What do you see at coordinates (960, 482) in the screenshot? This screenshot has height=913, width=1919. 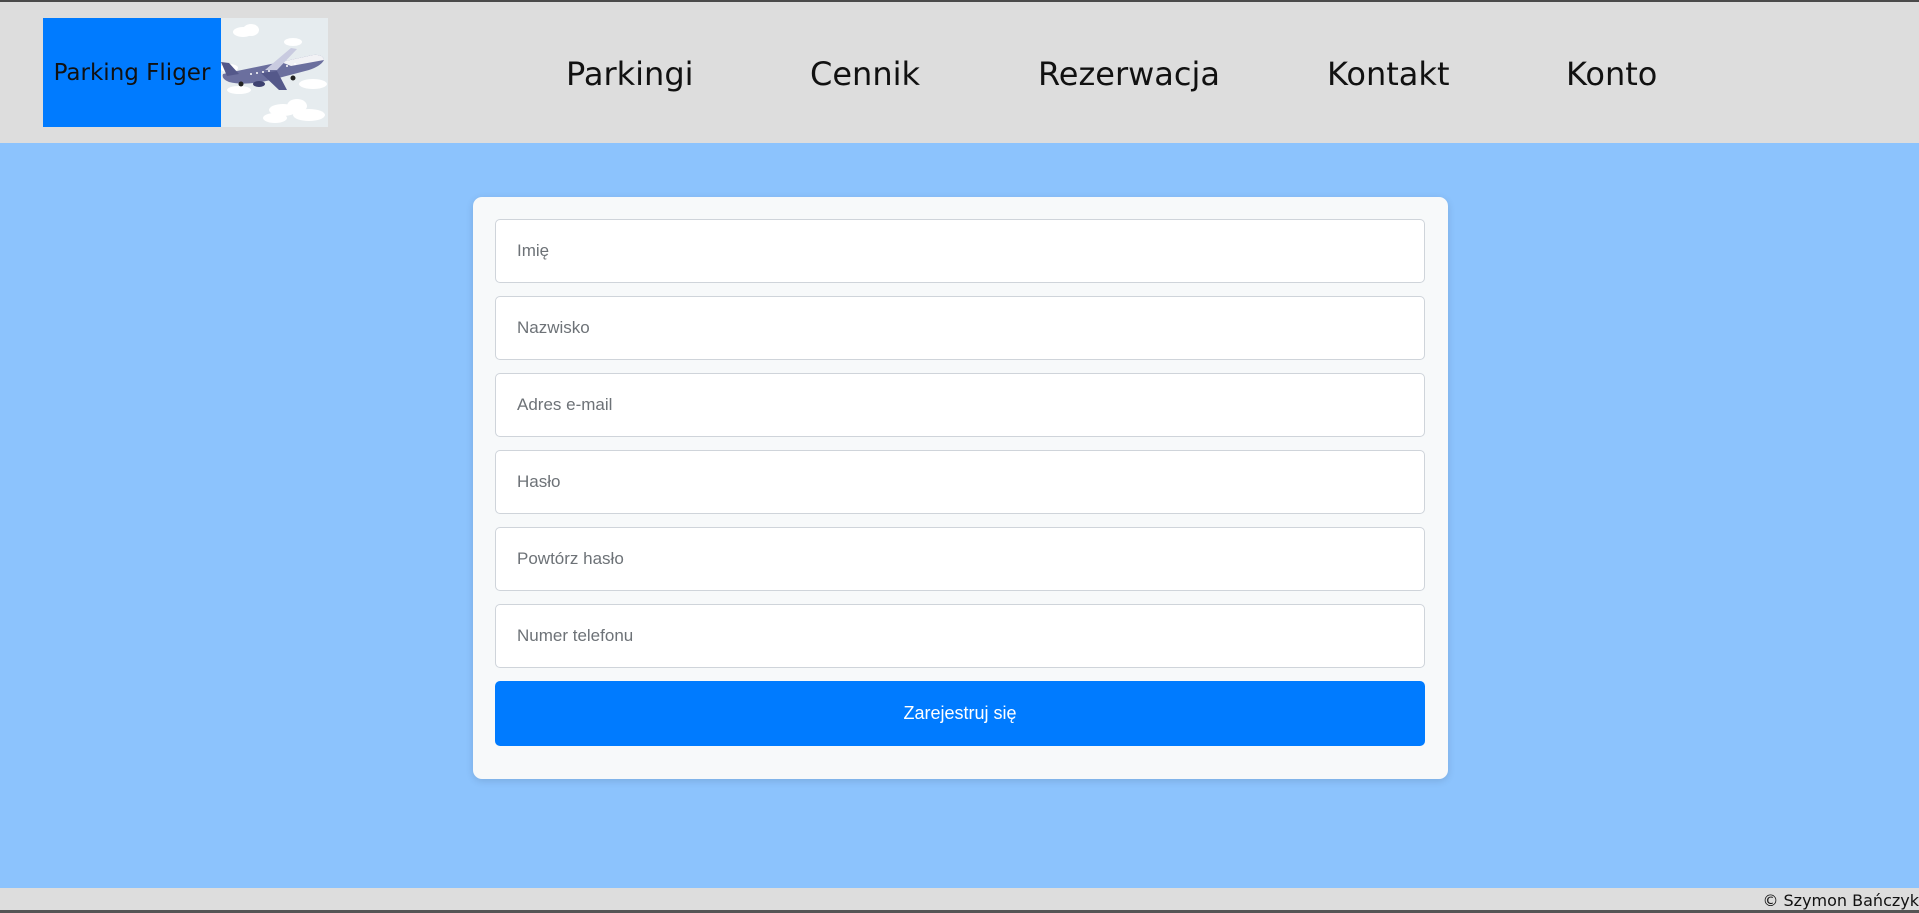 I see `password-field` at bounding box center [960, 482].